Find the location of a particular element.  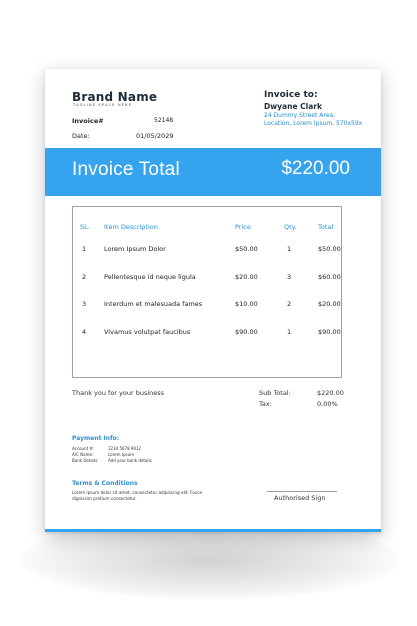

invoice-number-label: Invoice# is located at coordinates (88, 121).